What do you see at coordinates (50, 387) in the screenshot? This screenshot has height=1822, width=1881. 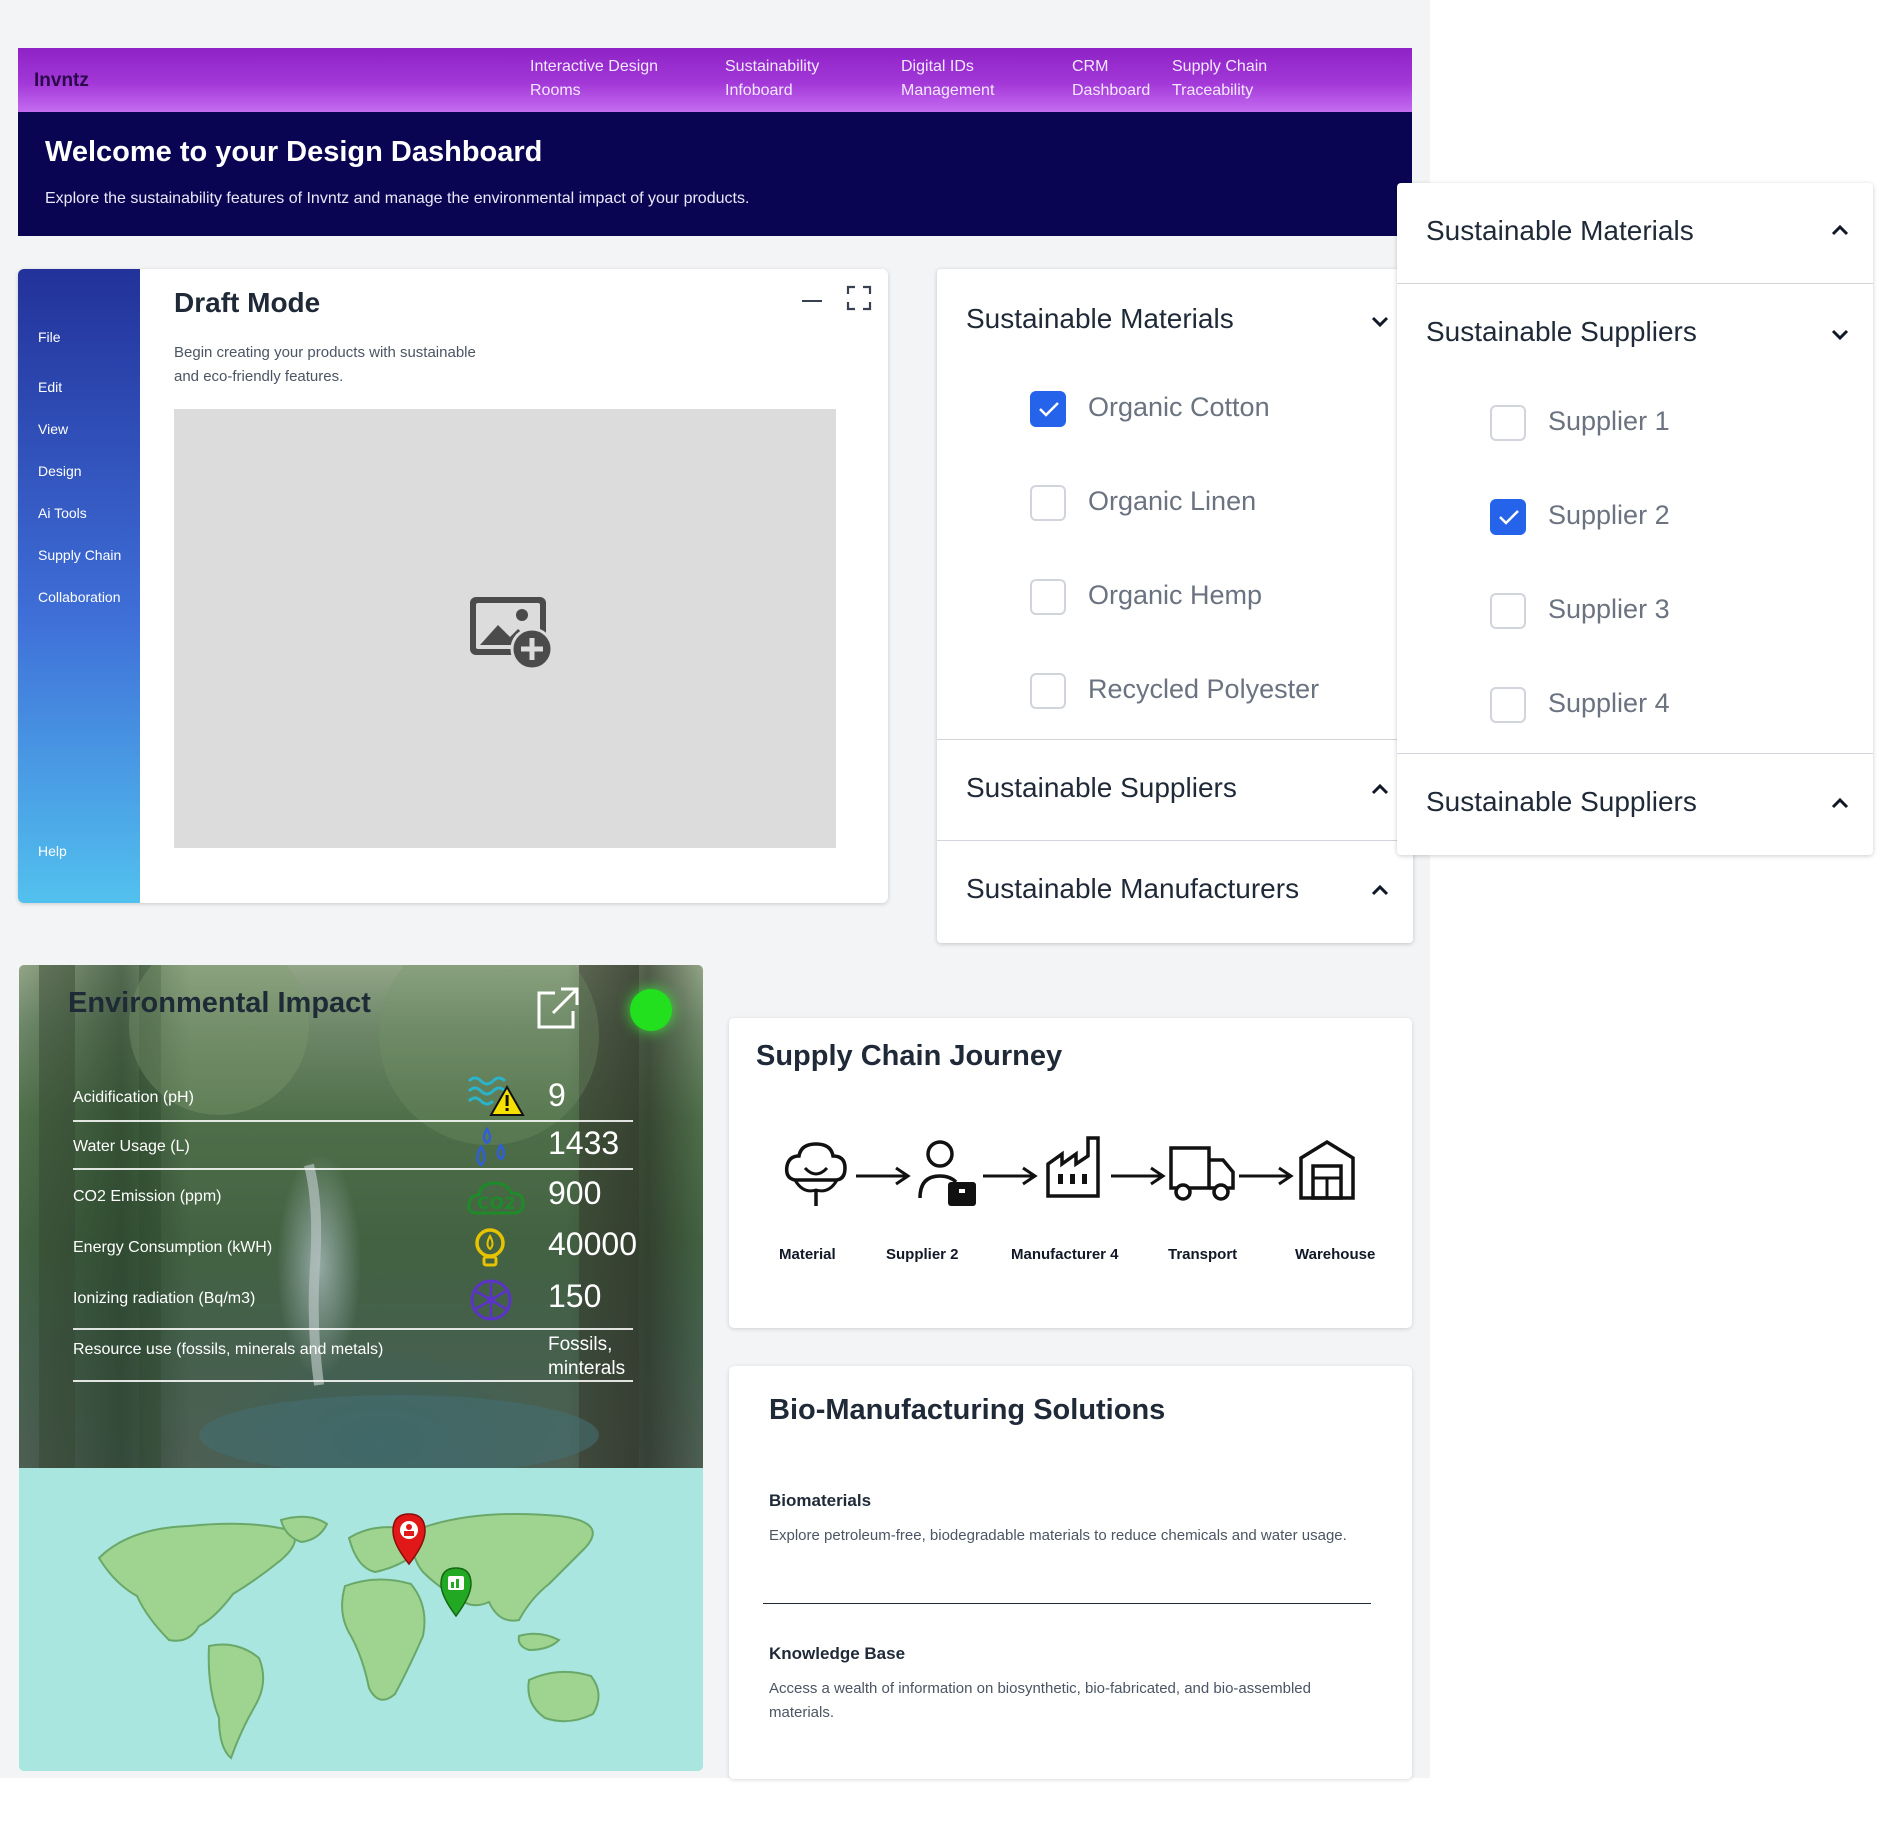 I see `menu-item-edit: Edit` at bounding box center [50, 387].